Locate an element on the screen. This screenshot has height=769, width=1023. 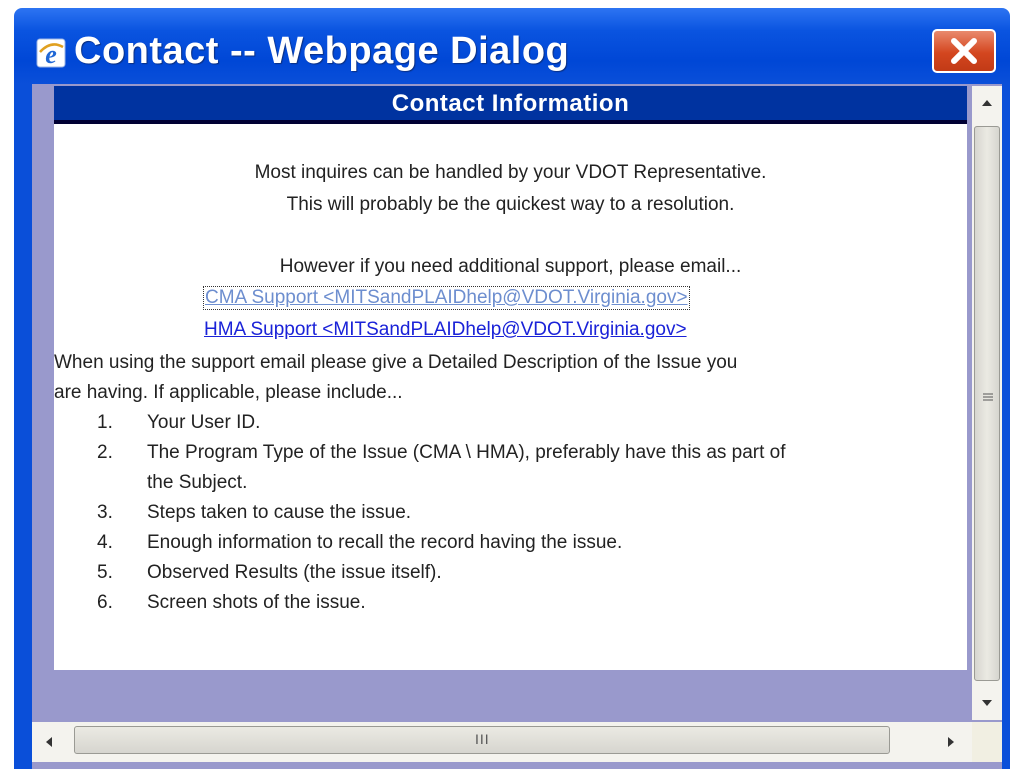
scroll-down-arrow-icon is located at coordinates (987, 703).